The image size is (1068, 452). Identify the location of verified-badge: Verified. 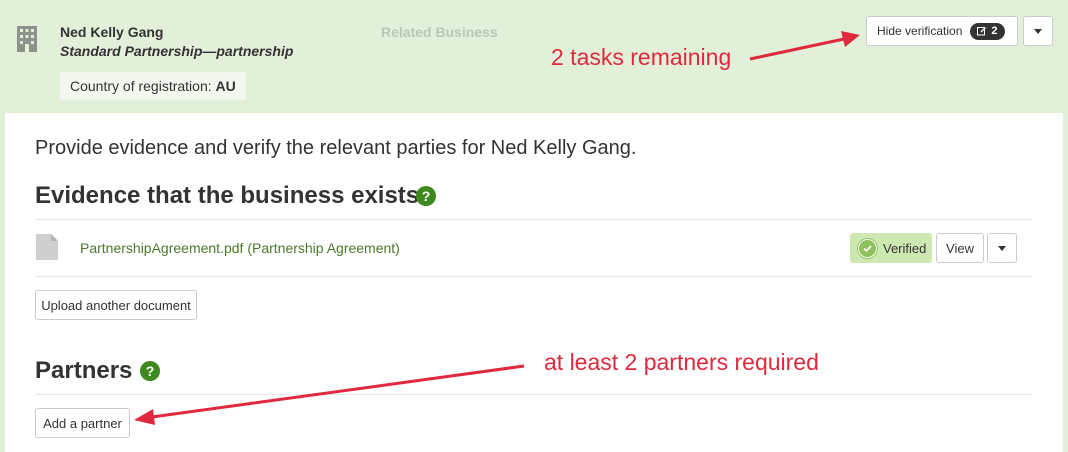
(891, 248).